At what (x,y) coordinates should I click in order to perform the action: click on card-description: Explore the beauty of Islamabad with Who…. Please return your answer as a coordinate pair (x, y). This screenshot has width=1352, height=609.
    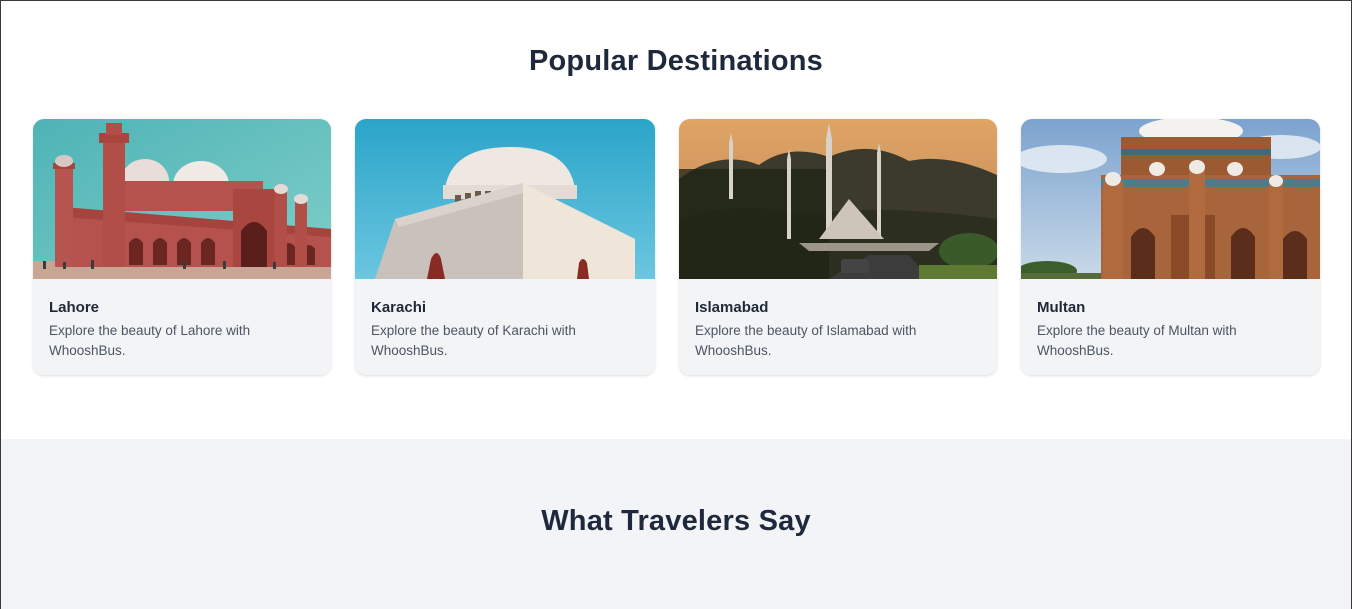
    Looking at the image, I should click on (806, 340).